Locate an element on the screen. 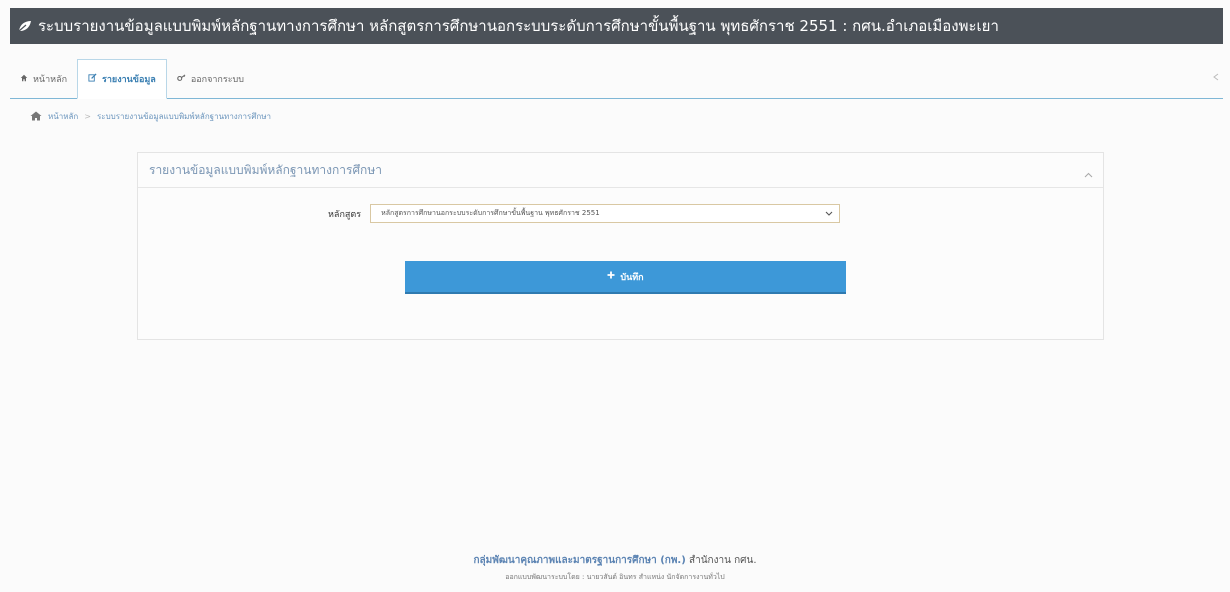 This screenshot has width=1230, height=592. leaf-icon is located at coordinates (25, 26).